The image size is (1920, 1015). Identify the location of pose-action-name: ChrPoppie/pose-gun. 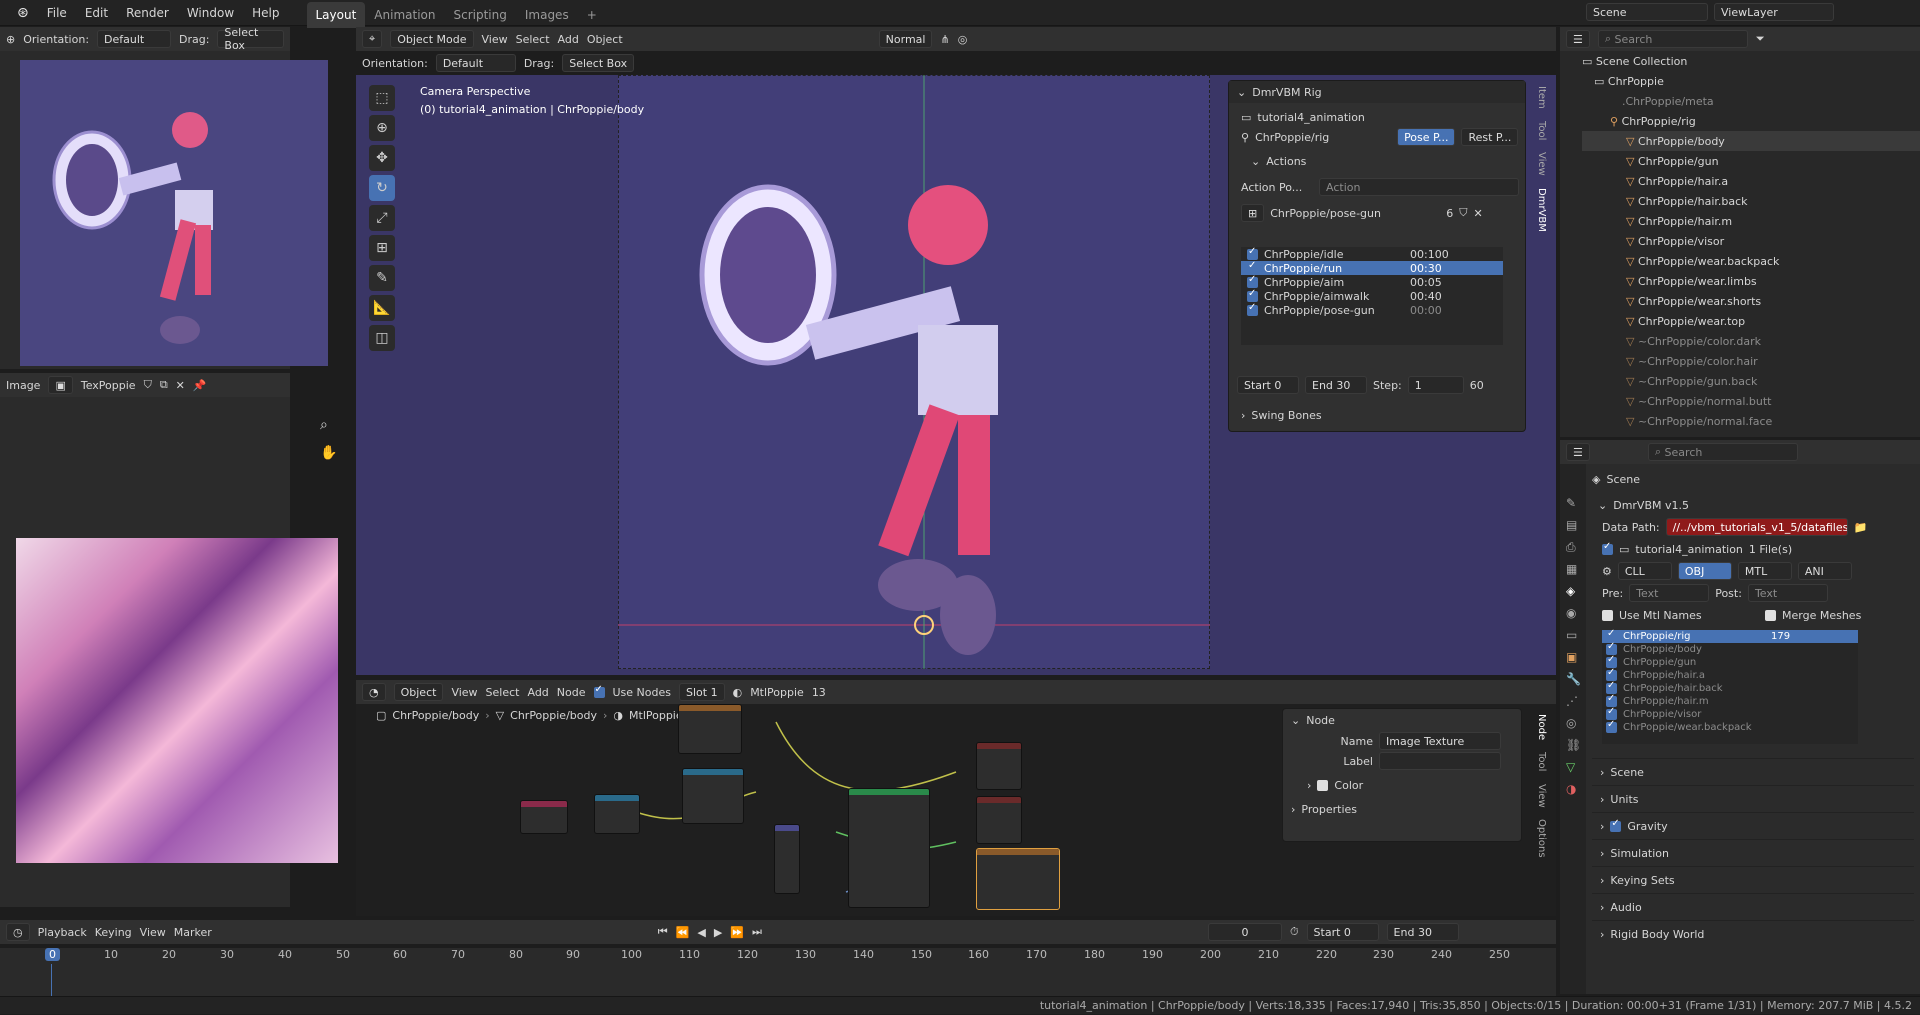
(1355, 213).